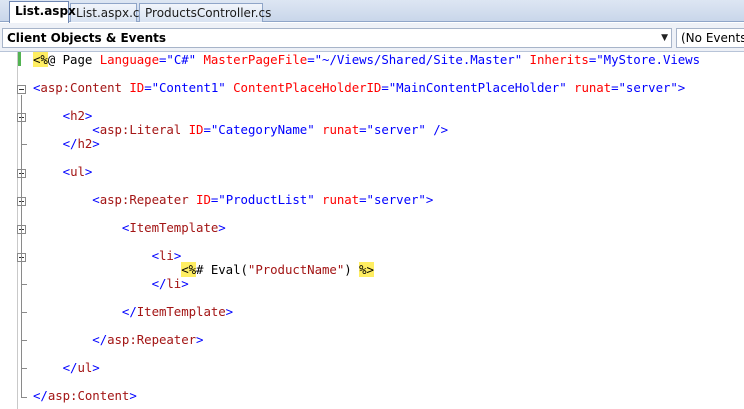 The image size is (744, 409). I want to click on code-line: </asp:Repeater>, so click(118, 339).